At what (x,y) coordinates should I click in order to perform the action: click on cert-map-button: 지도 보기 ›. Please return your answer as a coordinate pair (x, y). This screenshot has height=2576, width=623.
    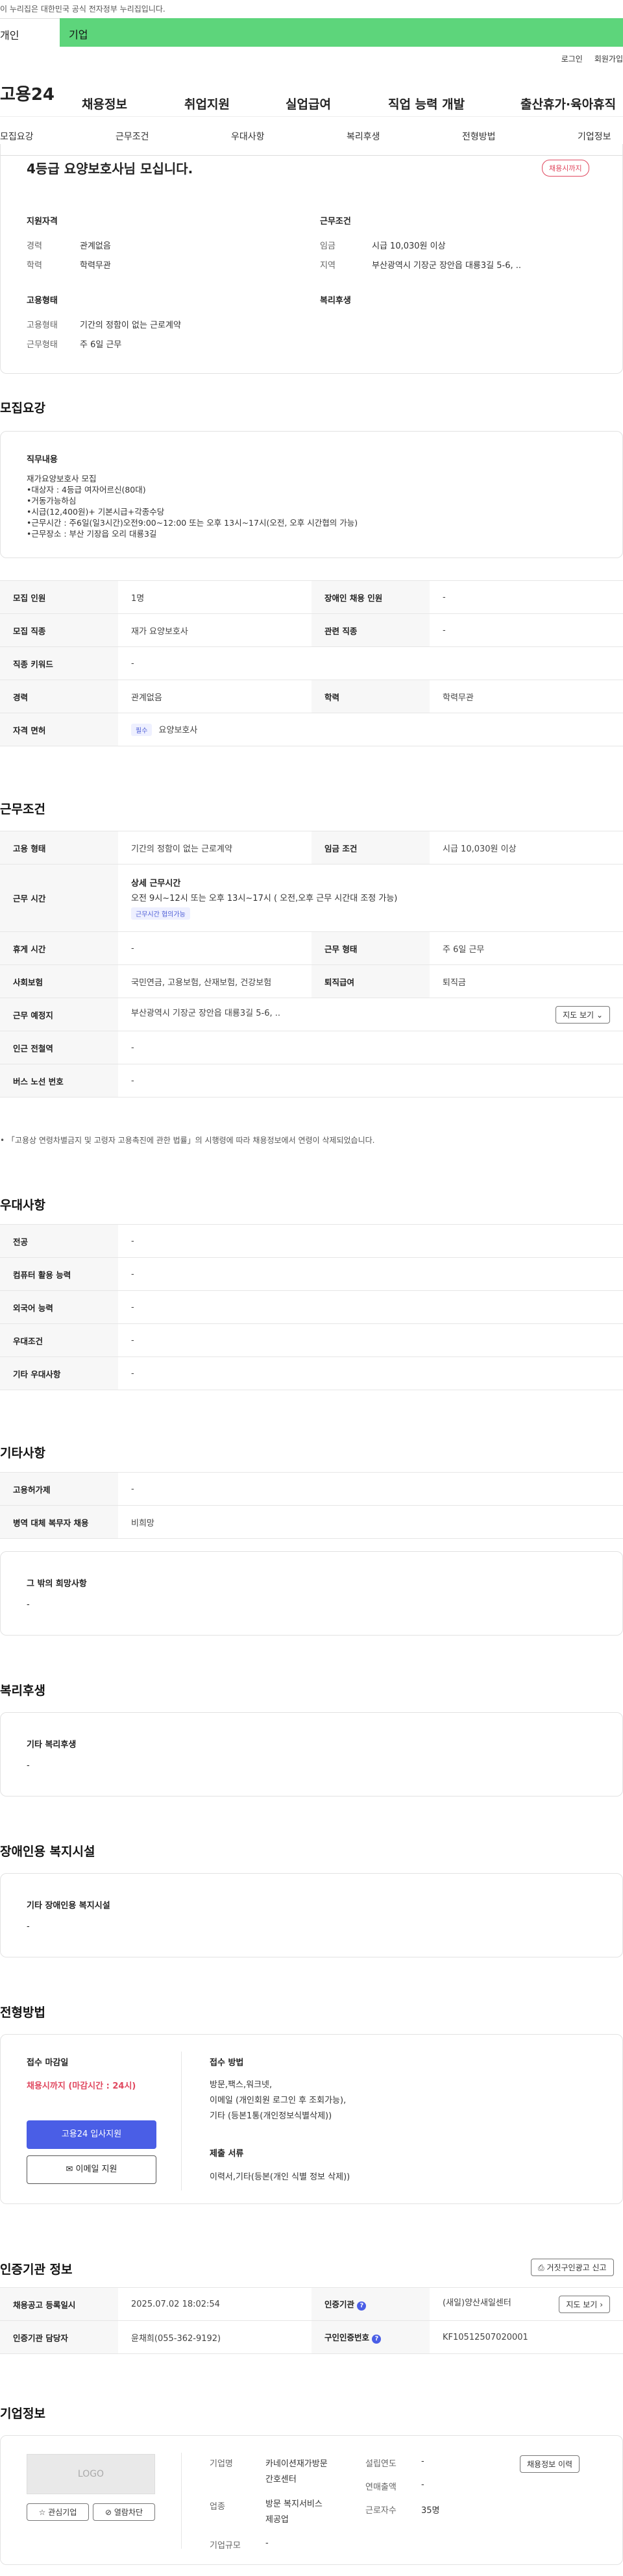
    Looking at the image, I should click on (584, 2304).